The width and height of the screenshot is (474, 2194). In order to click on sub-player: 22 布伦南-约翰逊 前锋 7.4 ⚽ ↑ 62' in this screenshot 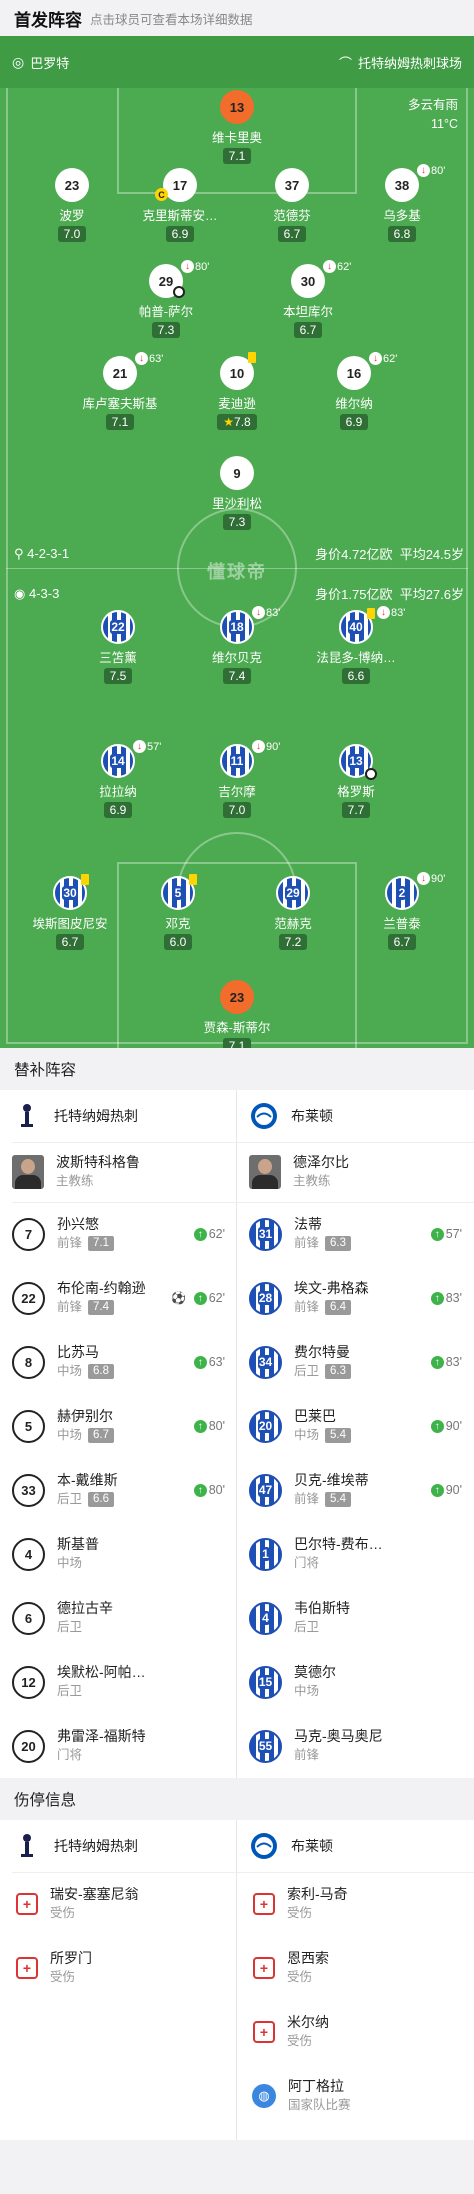, I will do `click(118, 1298)`.